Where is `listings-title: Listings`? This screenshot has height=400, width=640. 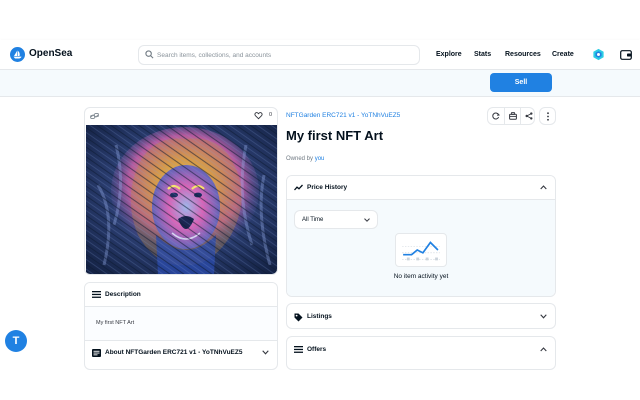 listings-title: Listings is located at coordinates (319, 316).